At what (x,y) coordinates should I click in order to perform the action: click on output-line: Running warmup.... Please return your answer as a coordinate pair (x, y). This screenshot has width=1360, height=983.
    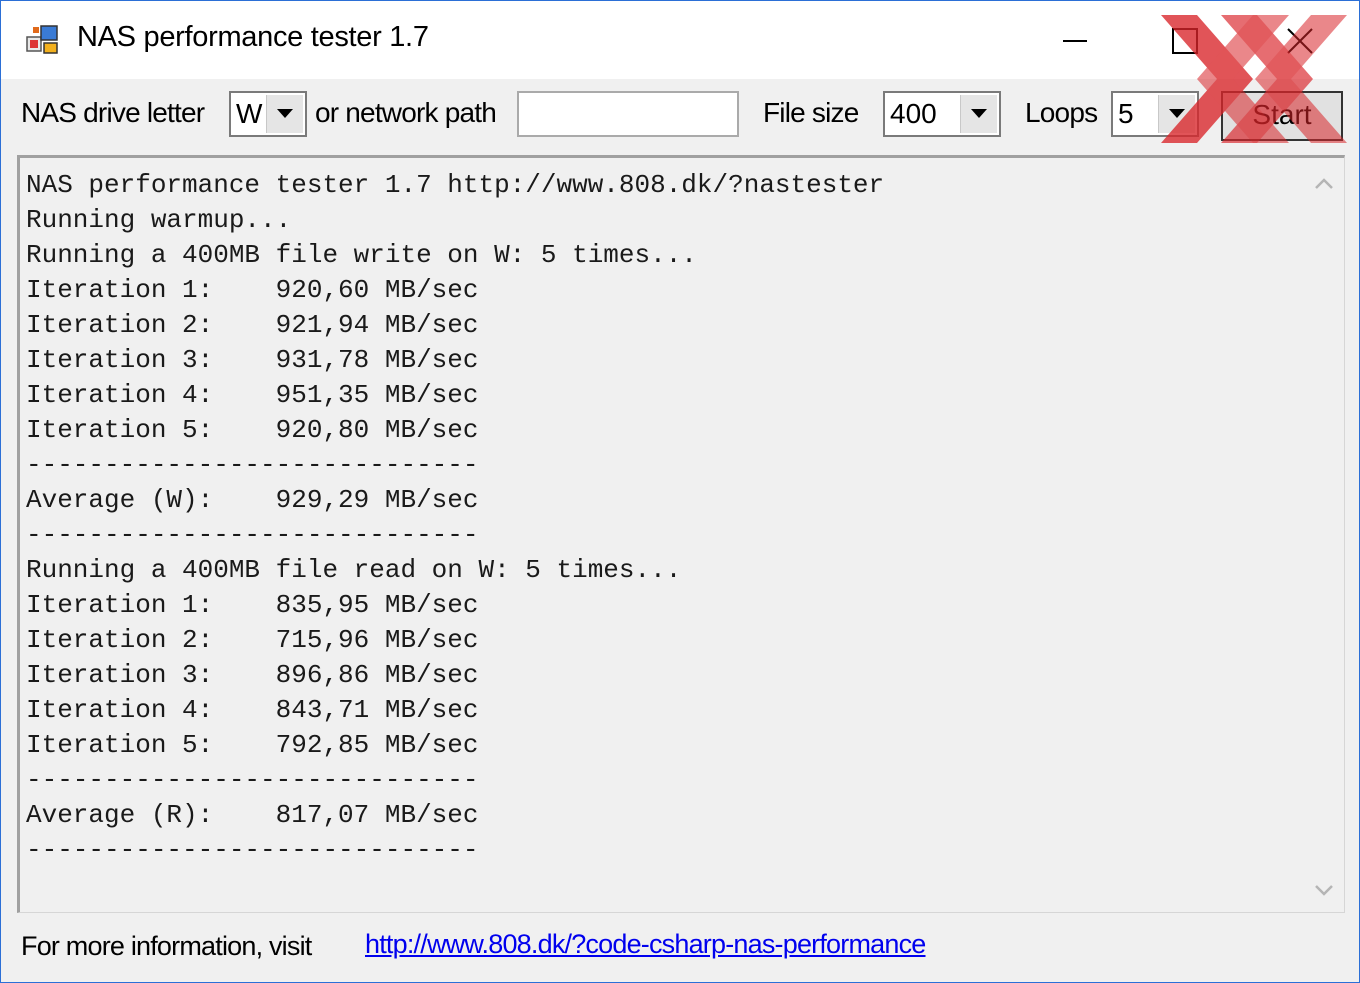
    Looking at the image, I should click on (159, 220).